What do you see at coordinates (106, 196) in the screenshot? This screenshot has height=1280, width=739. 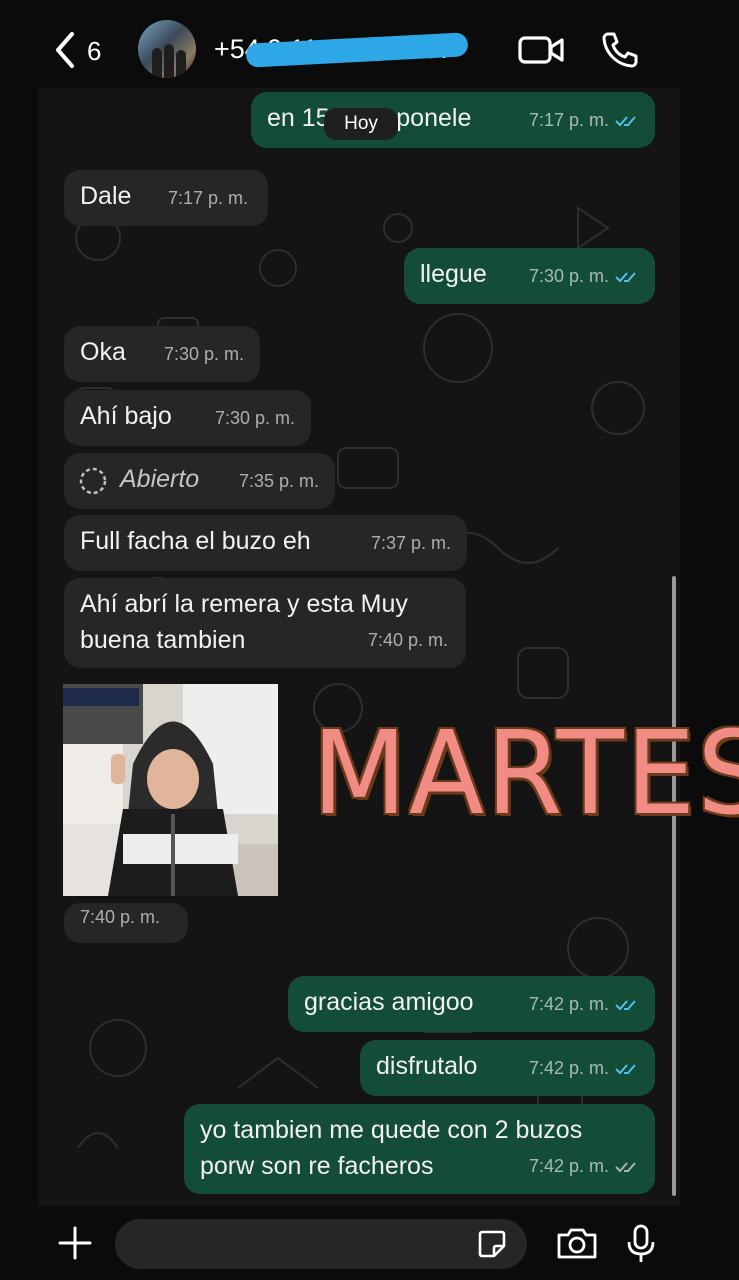 I see `message-text: Dale` at bounding box center [106, 196].